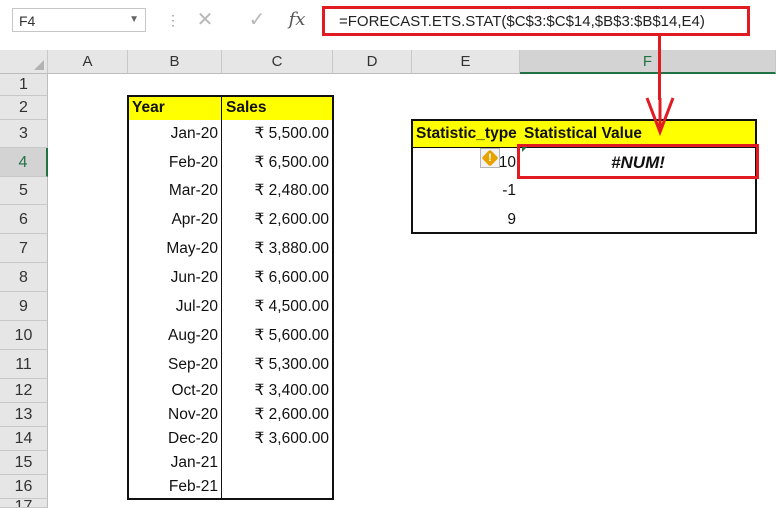 The width and height of the screenshot is (776, 508). What do you see at coordinates (175, 364) in the screenshot?
I see `year-cell: Sep-20` at bounding box center [175, 364].